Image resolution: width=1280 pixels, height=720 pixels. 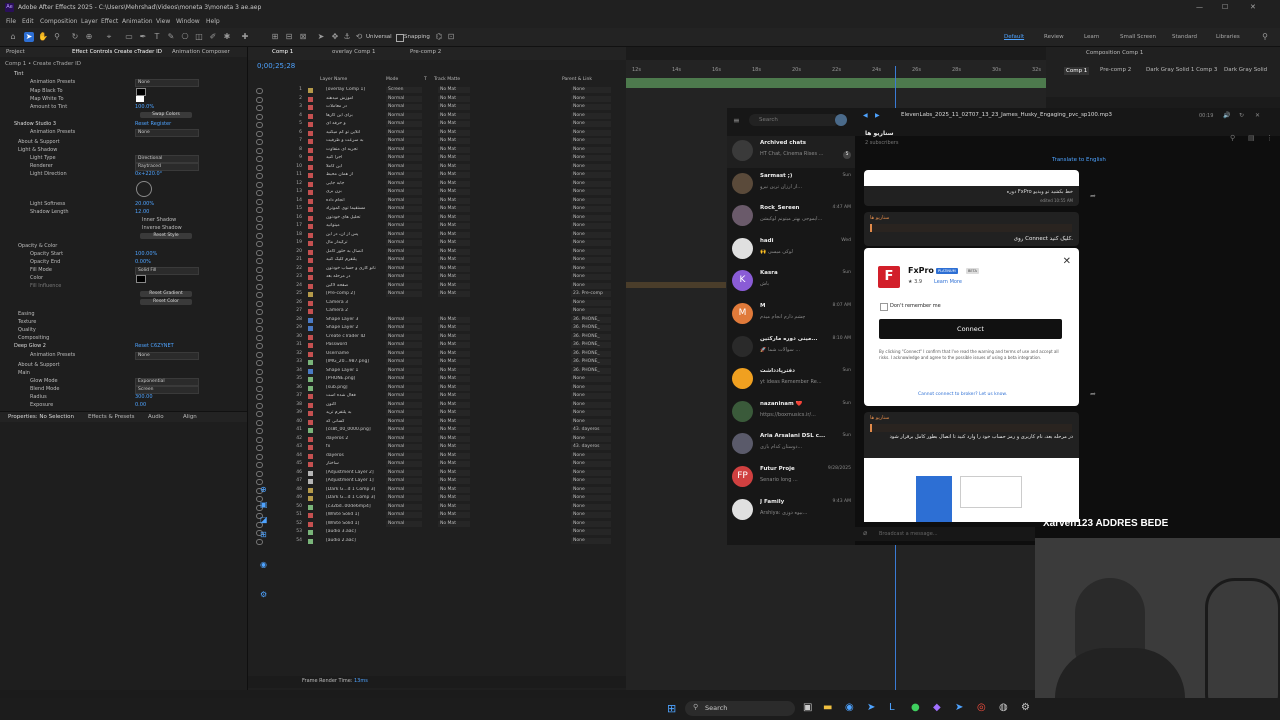 I want to click on swap-colors-button: Swap Colors, so click(x=166, y=115).